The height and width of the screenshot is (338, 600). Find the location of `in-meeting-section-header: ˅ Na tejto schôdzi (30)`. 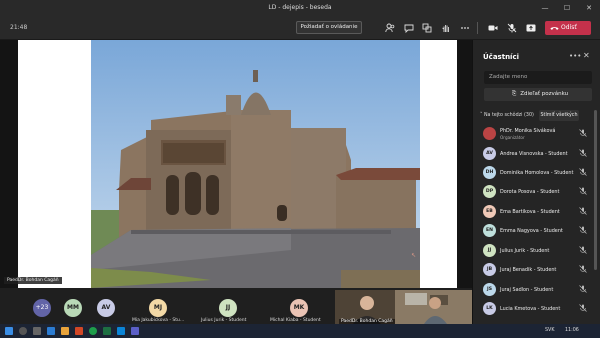

in-meeting-section-header: ˅ Na tejto schôdzi (30) is located at coordinates (507, 115).